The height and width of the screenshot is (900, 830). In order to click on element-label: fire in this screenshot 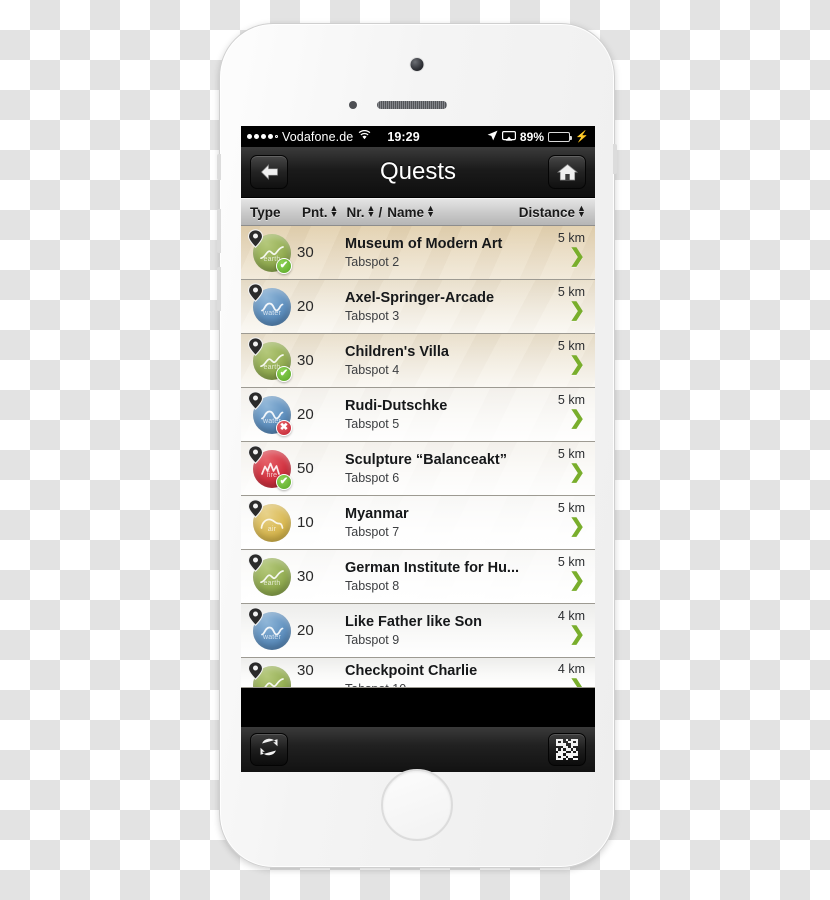, I will do `click(272, 475)`.